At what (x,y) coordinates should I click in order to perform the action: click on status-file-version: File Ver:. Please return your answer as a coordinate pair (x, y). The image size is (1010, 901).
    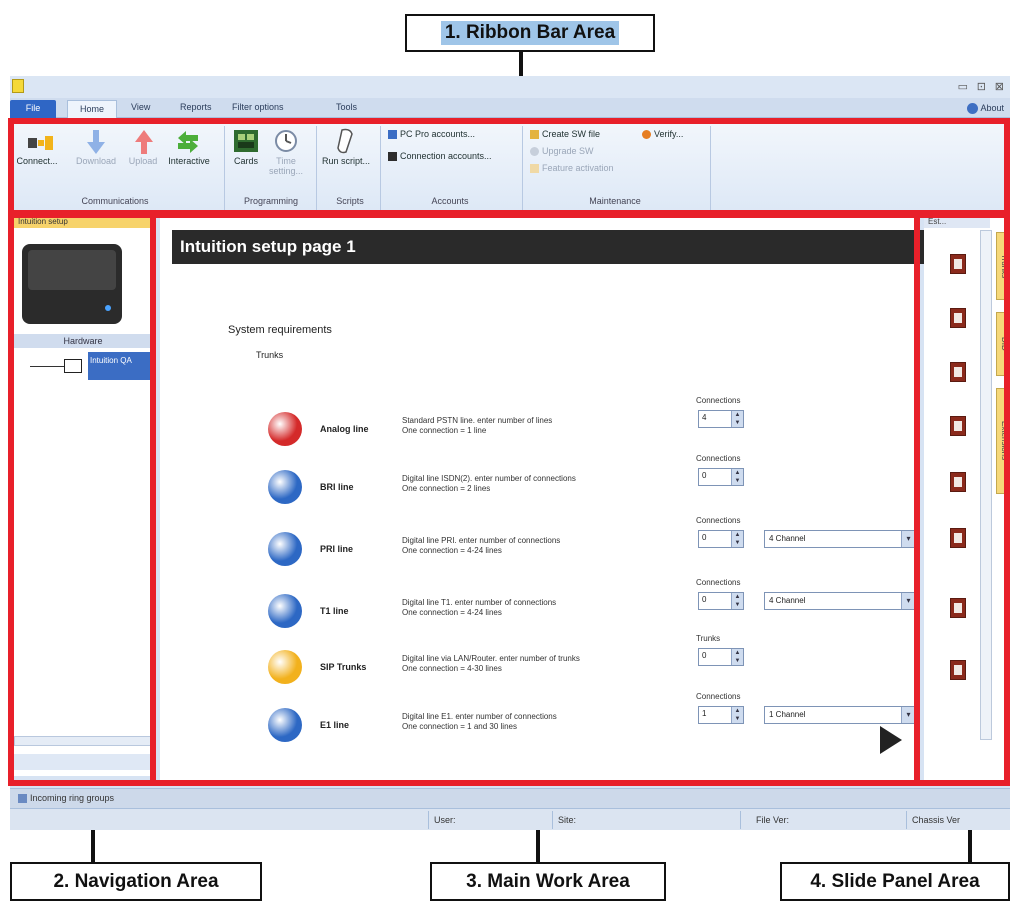
    Looking at the image, I should click on (773, 820).